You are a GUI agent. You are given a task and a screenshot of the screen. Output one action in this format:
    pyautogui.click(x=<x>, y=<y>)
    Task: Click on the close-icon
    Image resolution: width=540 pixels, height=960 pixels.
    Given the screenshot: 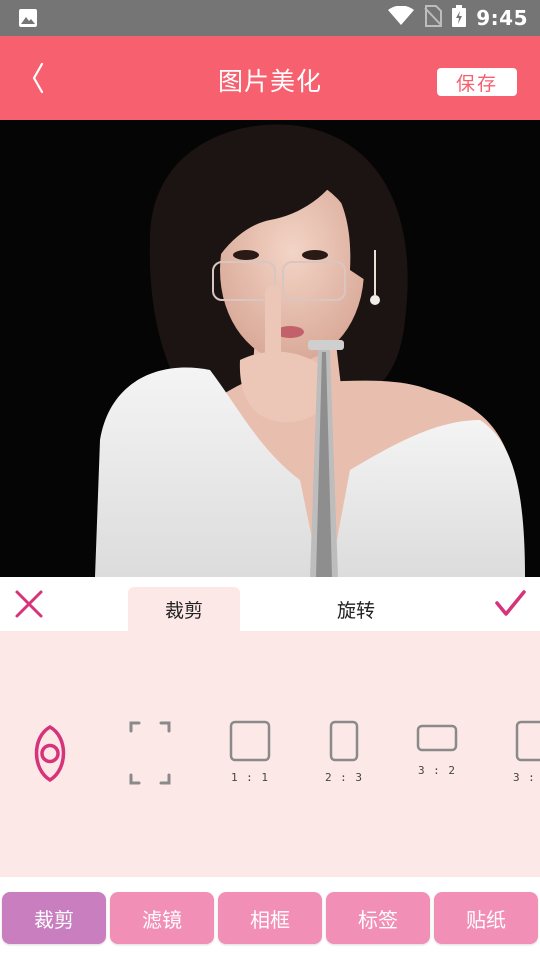 What is the action you would take?
    pyautogui.click(x=29, y=604)
    